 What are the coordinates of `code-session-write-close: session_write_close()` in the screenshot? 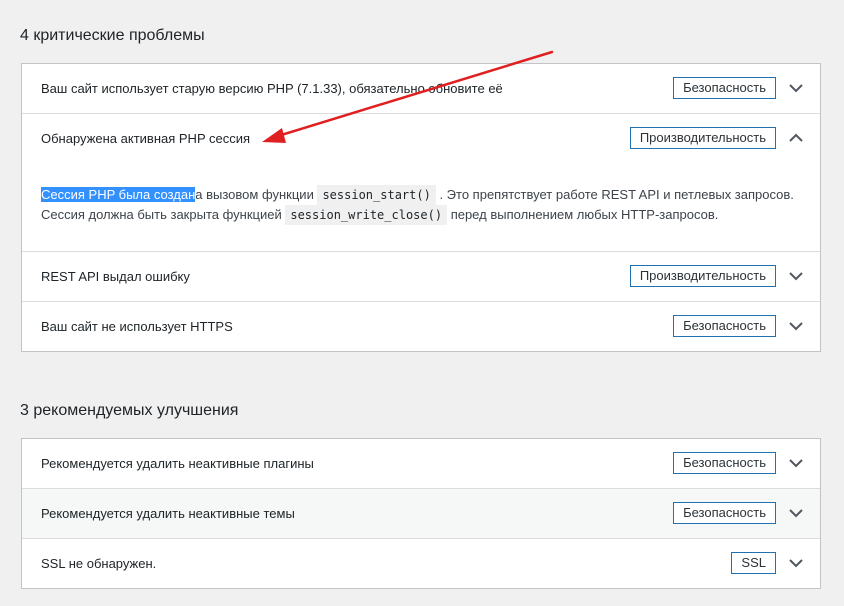 It's located at (366, 215).